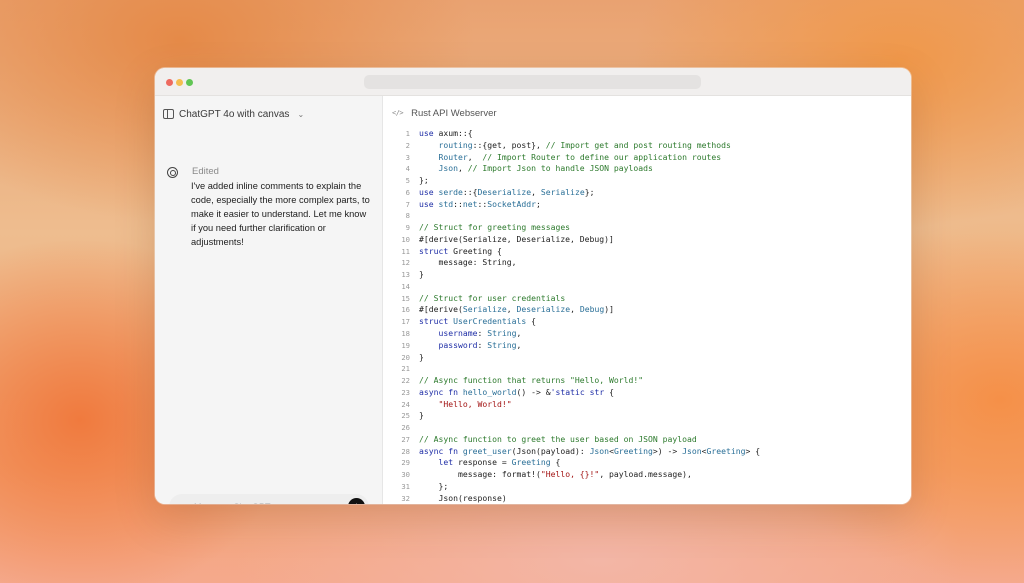  I want to click on code-line: 5};, so click(647, 181).